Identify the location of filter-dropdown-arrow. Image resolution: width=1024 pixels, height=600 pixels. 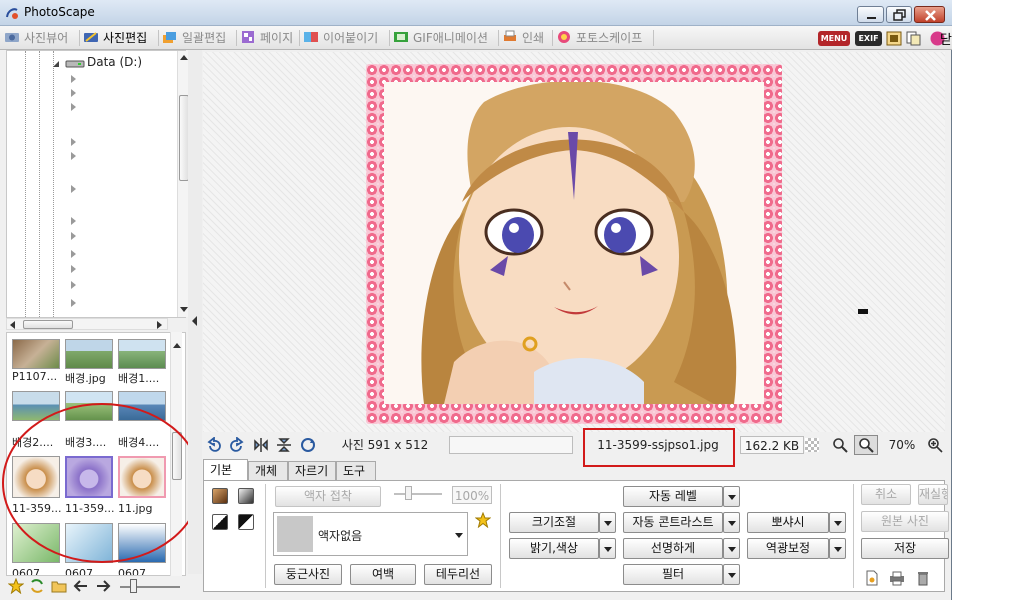
(731, 574).